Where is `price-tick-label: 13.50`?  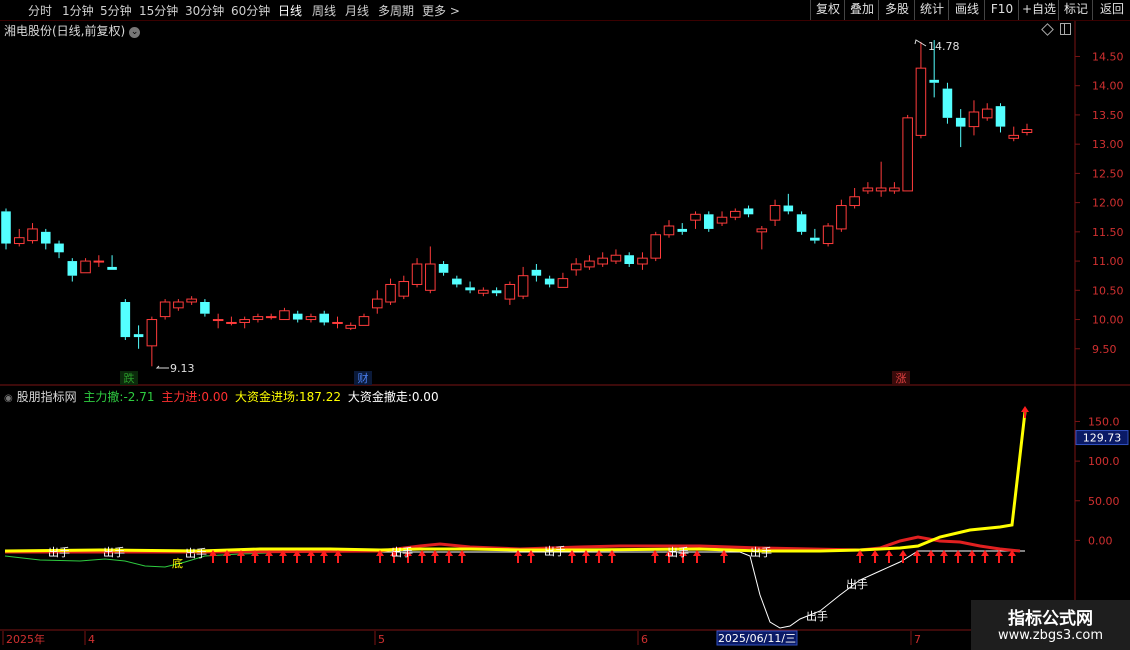
price-tick-label: 13.50 is located at coordinates (1108, 115).